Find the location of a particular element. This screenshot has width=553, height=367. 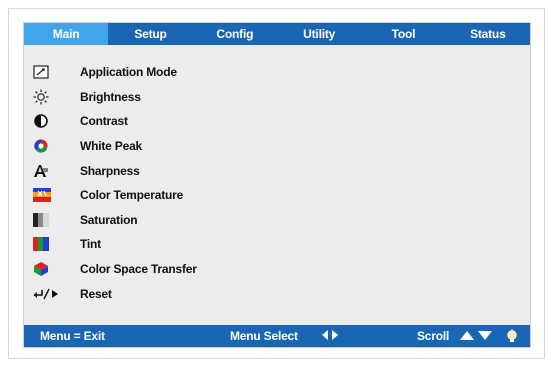

menu-item-label: Color Temperature is located at coordinates (132, 195).